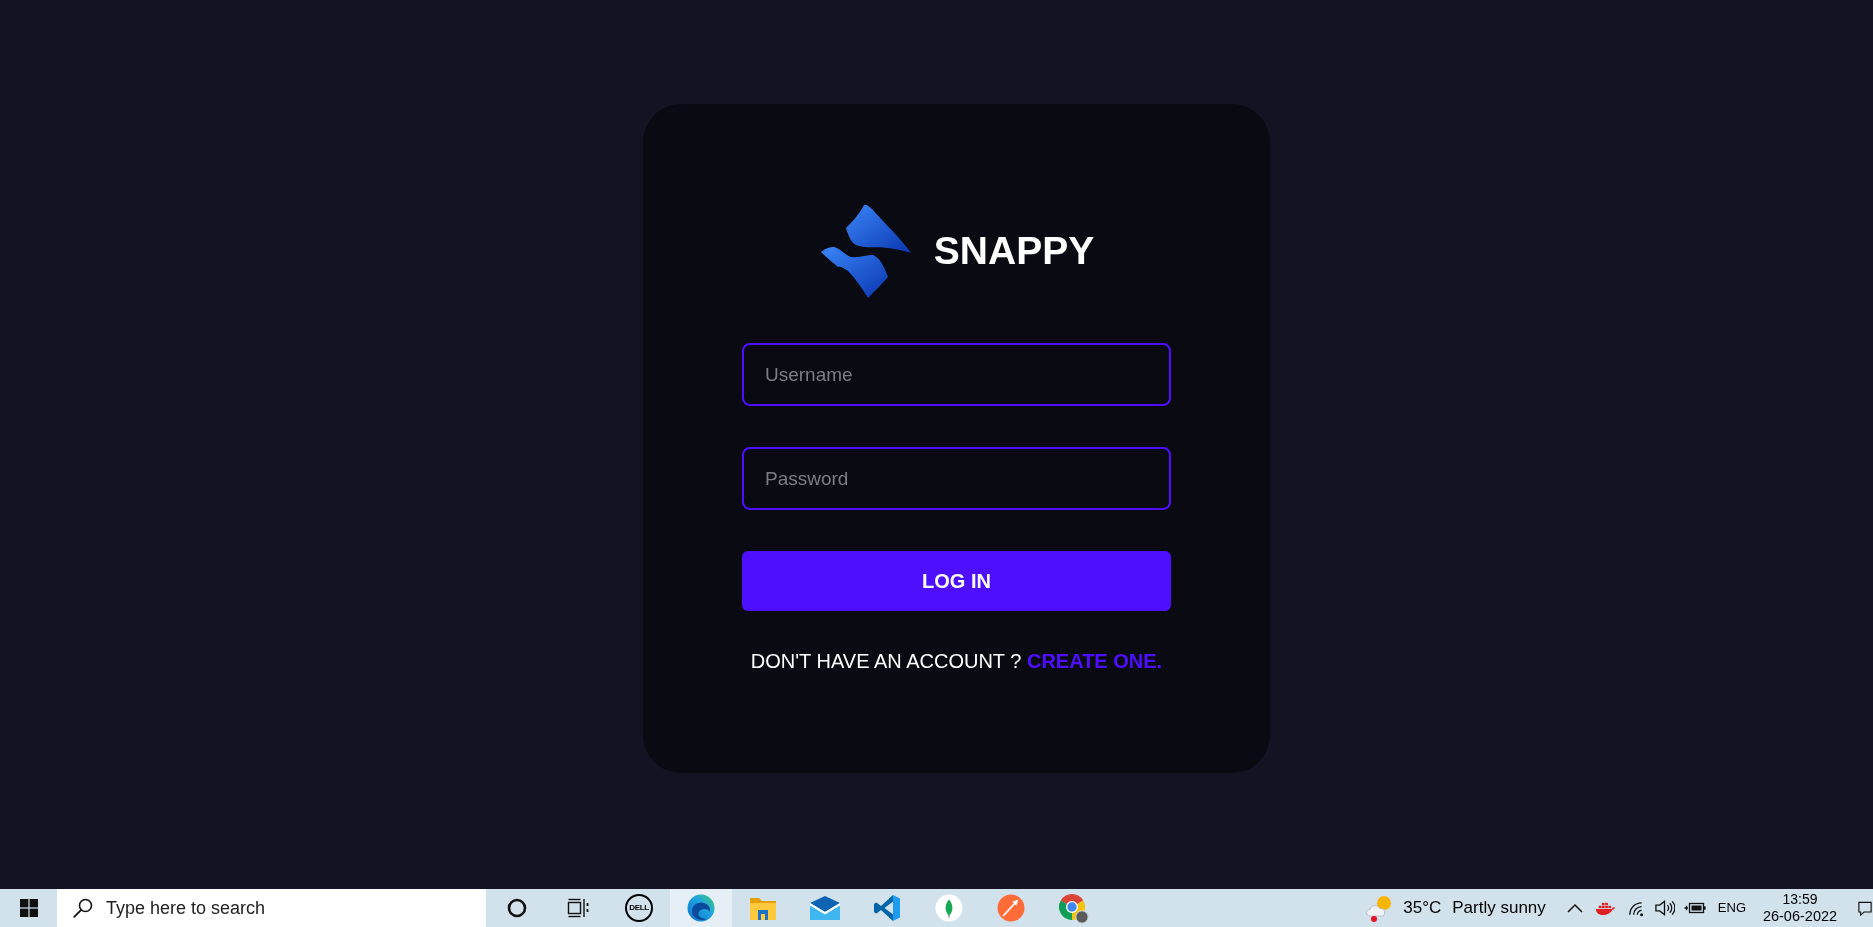 The height and width of the screenshot is (927, 1873). I want to click on ring-icon, so click(516, 908).